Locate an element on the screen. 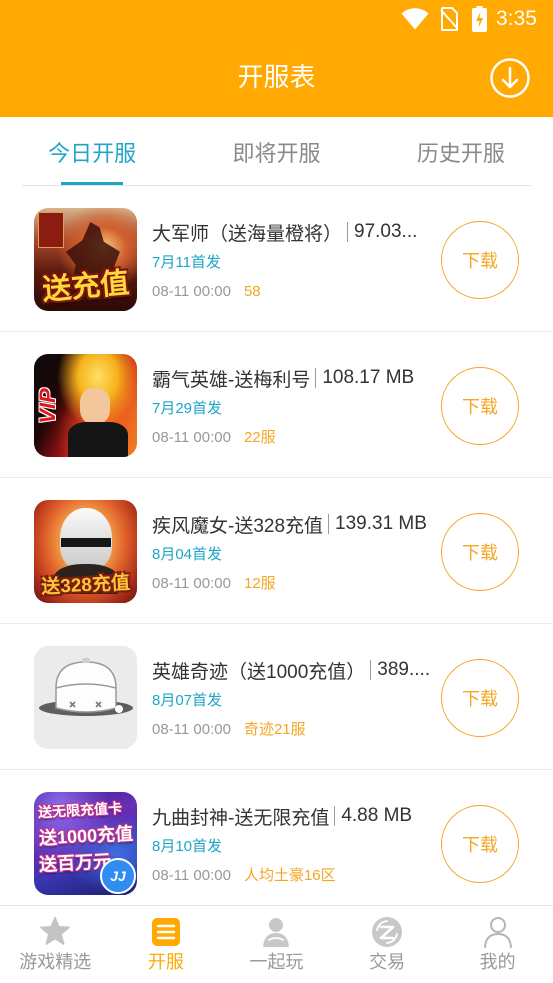 The image size is (553, 983). tab-bar: 今日开服 即将开服 历史开服 is located at coordinates (276, 151).